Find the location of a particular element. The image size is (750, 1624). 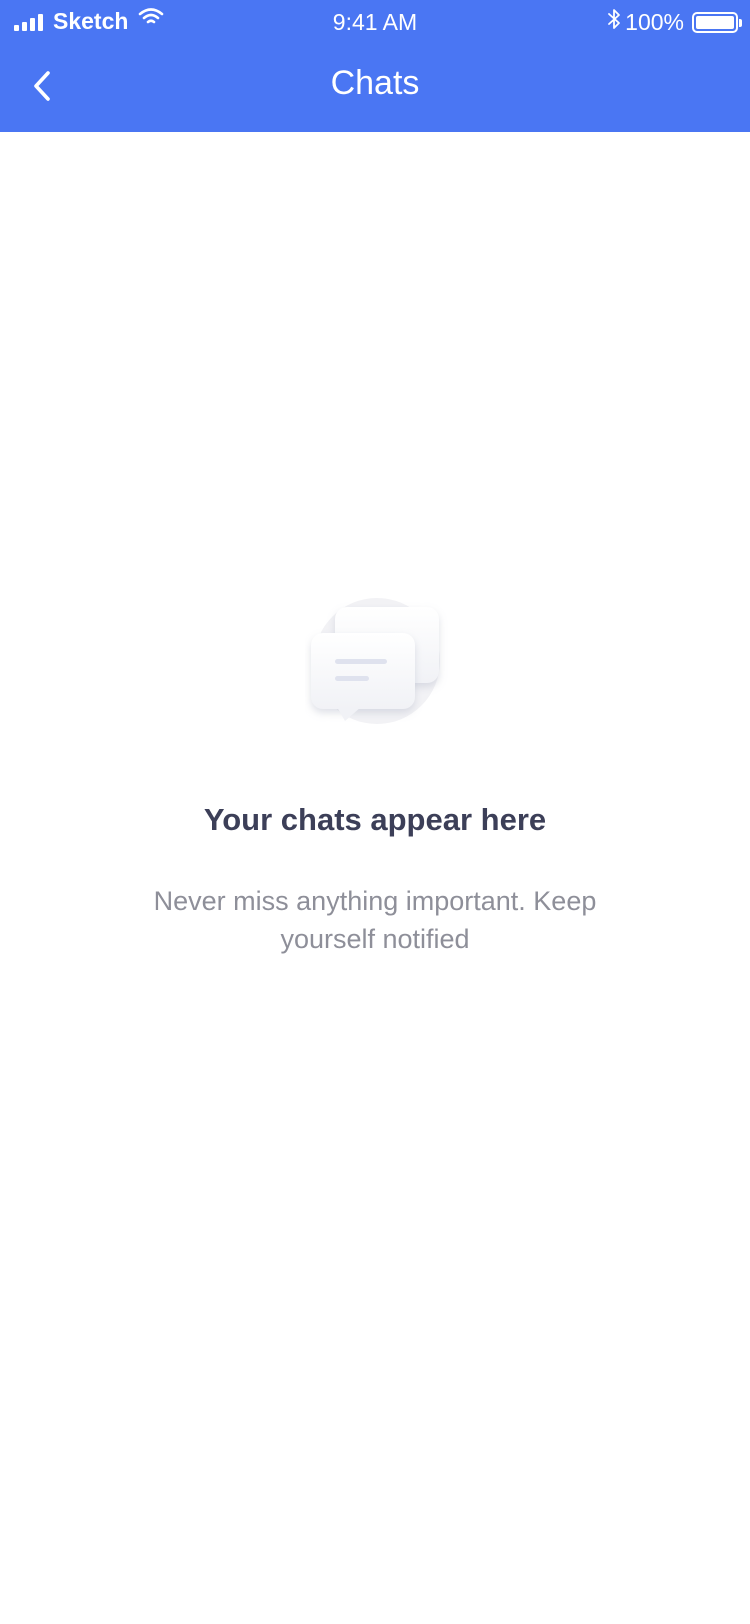

battery-icon is located at coordinates (717, 22).